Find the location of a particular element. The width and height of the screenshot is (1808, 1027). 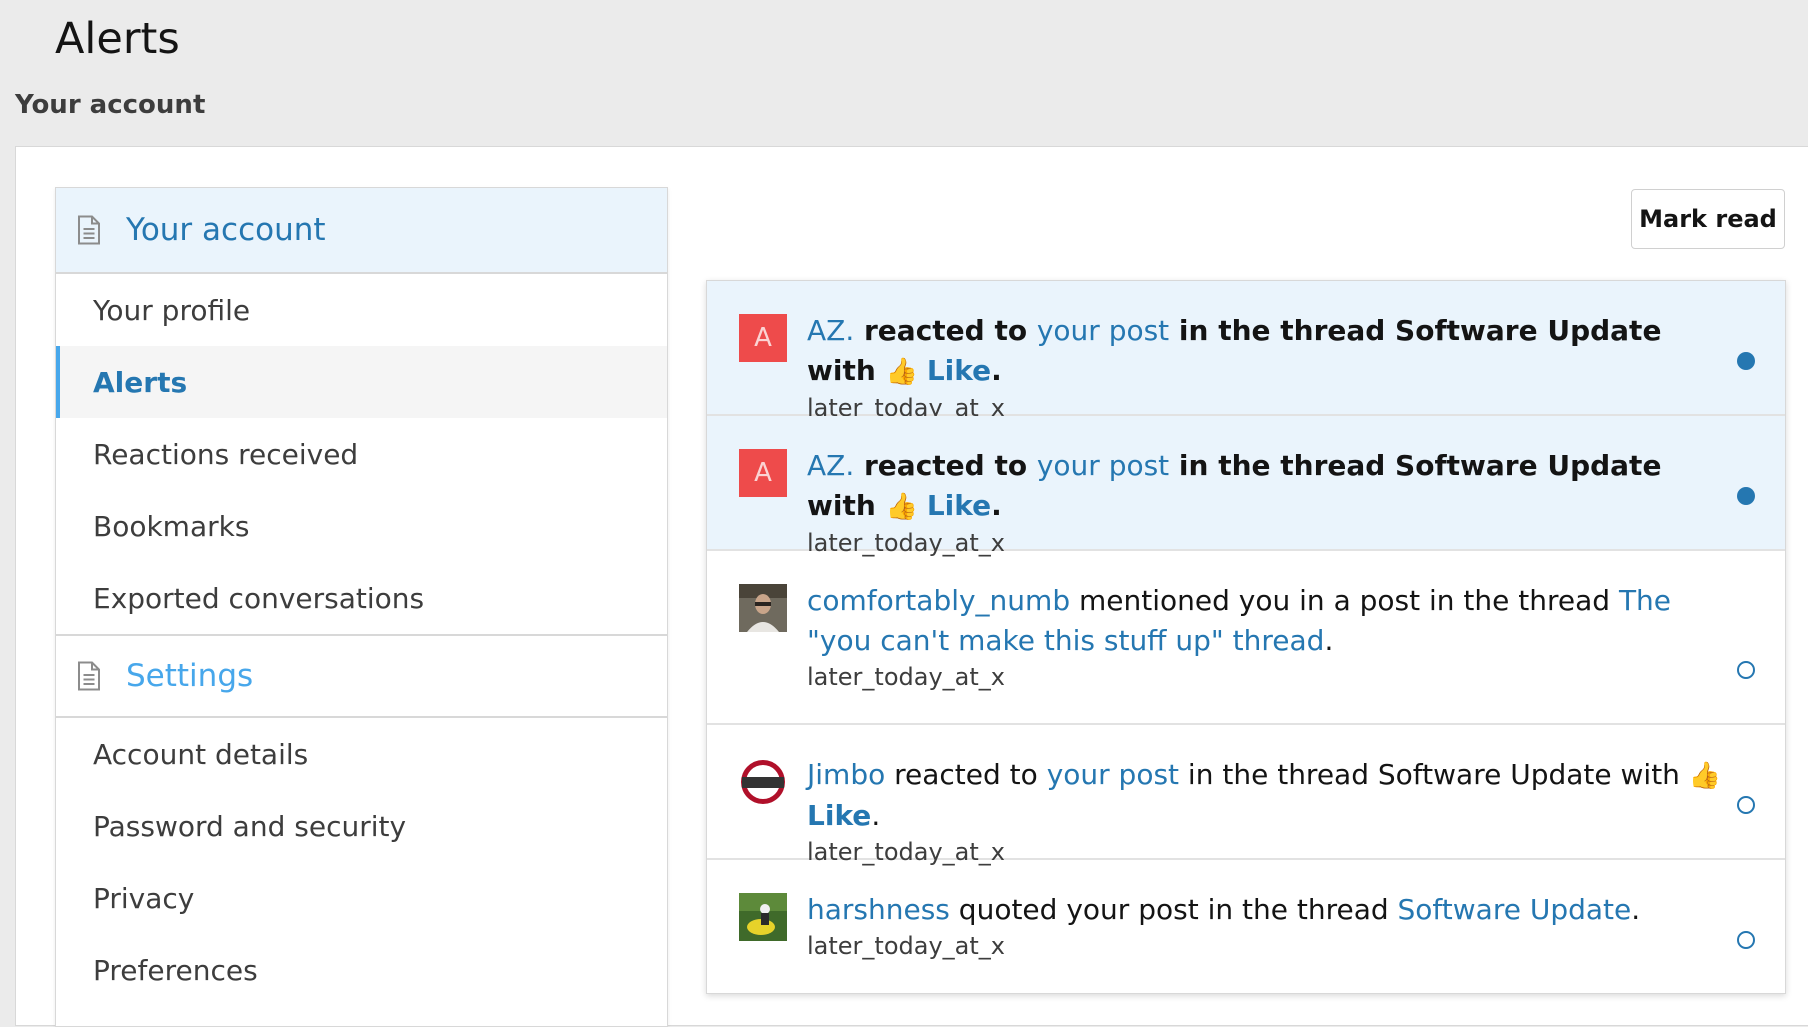

sidebar-header-settings: Settings is located at coordinates (361, 676).